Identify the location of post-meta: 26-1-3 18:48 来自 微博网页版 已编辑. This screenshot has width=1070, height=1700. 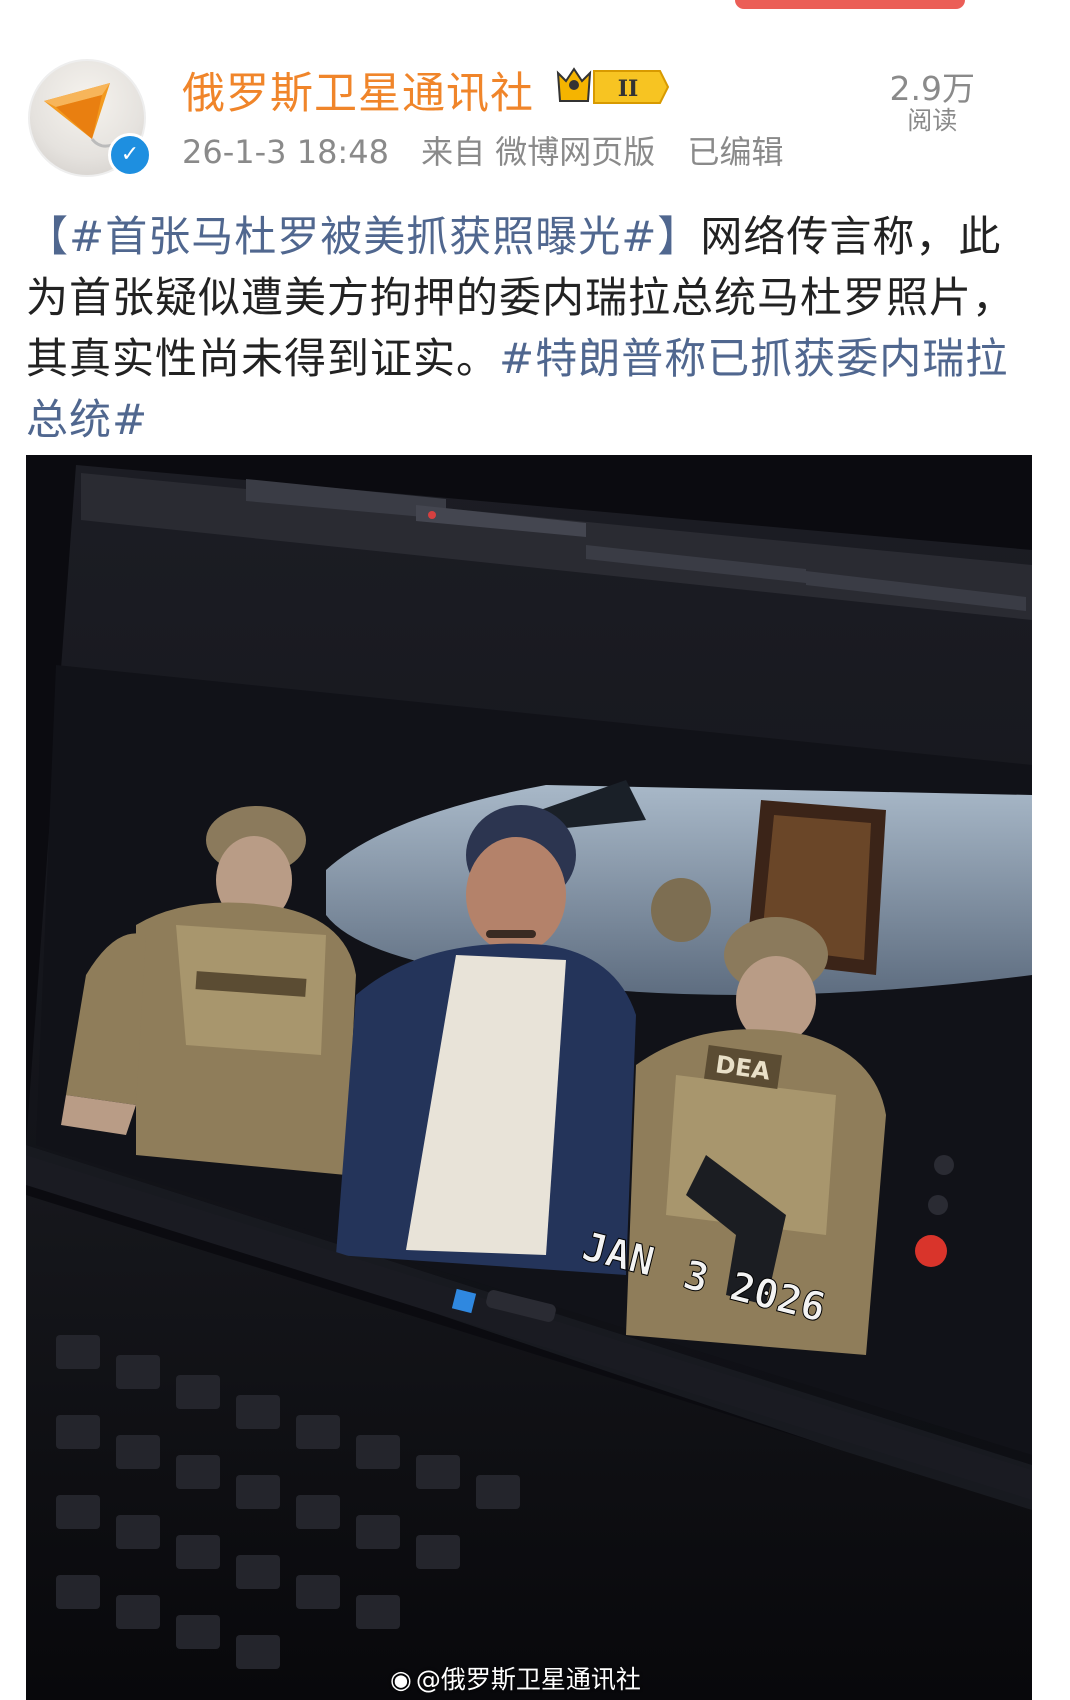
(493, 150).